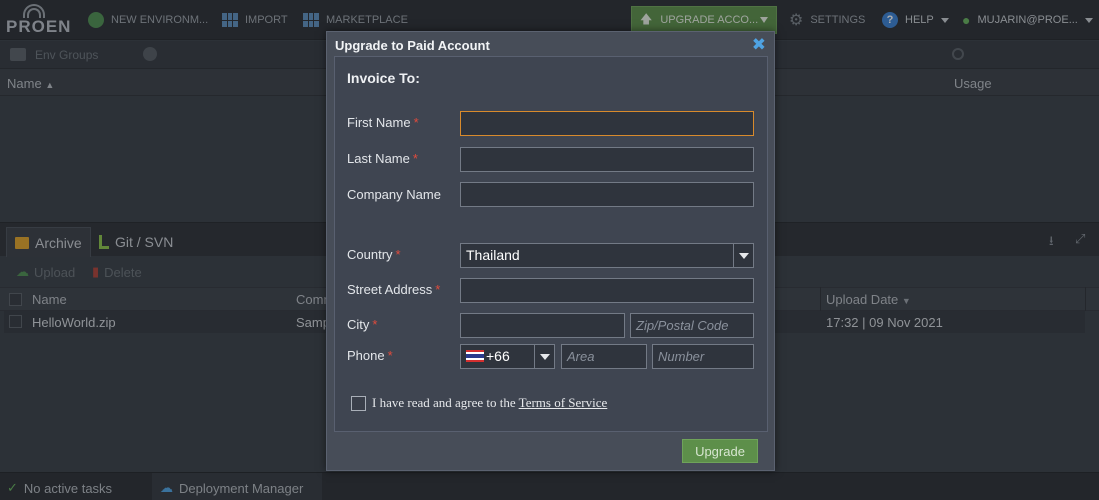 This screenshot has width=1099, height=500. Describe the element at coordinates (682, 325) in the screenshot. I see `zip-placeholder: Zip/Postal Code` at that location.